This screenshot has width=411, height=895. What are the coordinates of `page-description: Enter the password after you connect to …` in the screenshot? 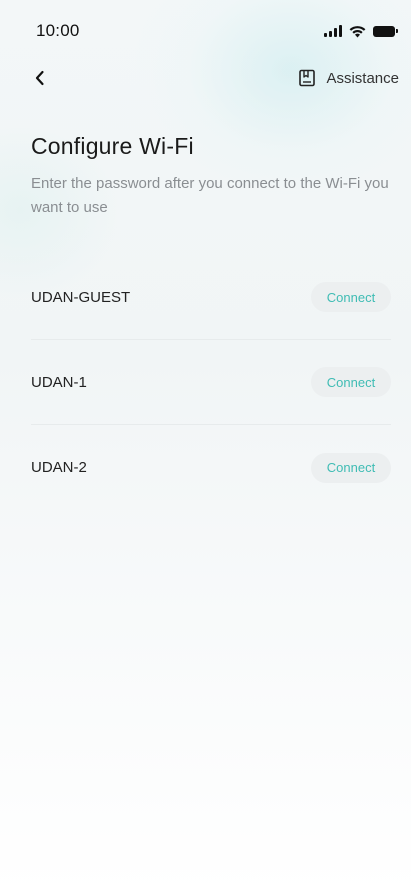 It's located at (210, 195).